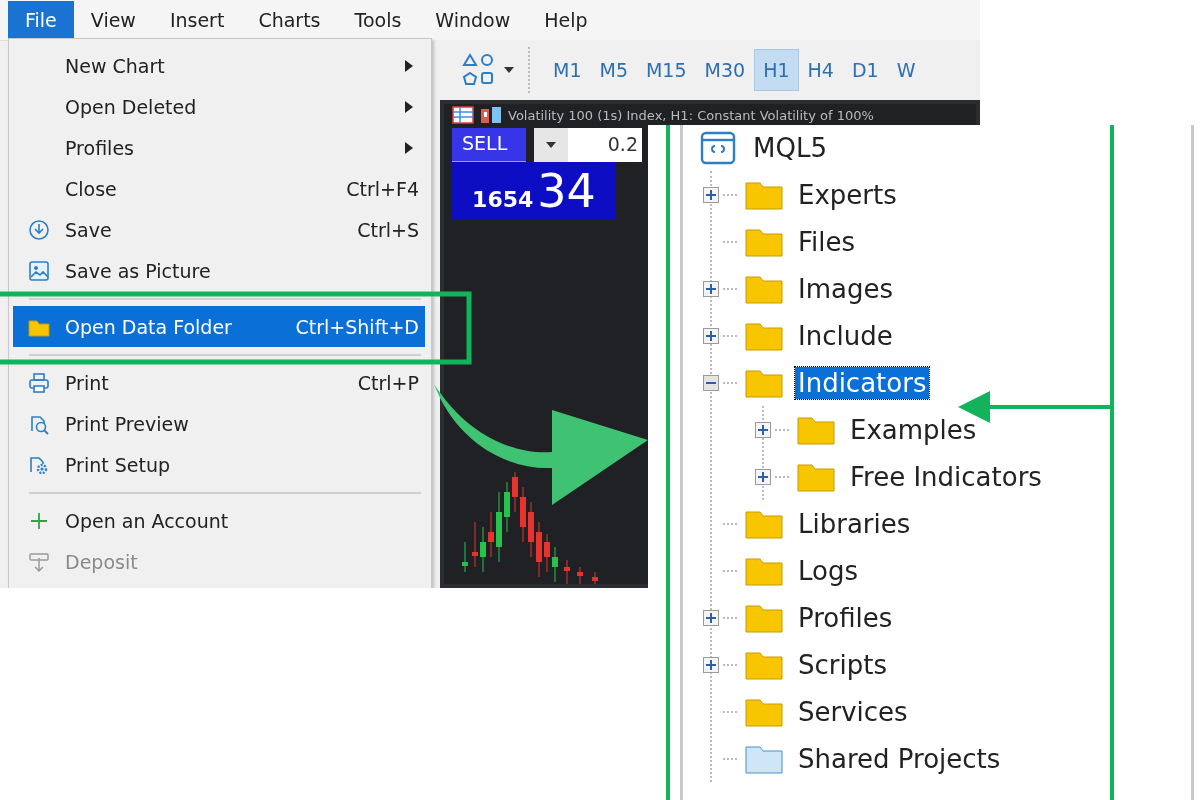 The height and width of the screenshot is (800, 1200). I want to click on menu-item: Save Ctrl+S, so click(219, 229).